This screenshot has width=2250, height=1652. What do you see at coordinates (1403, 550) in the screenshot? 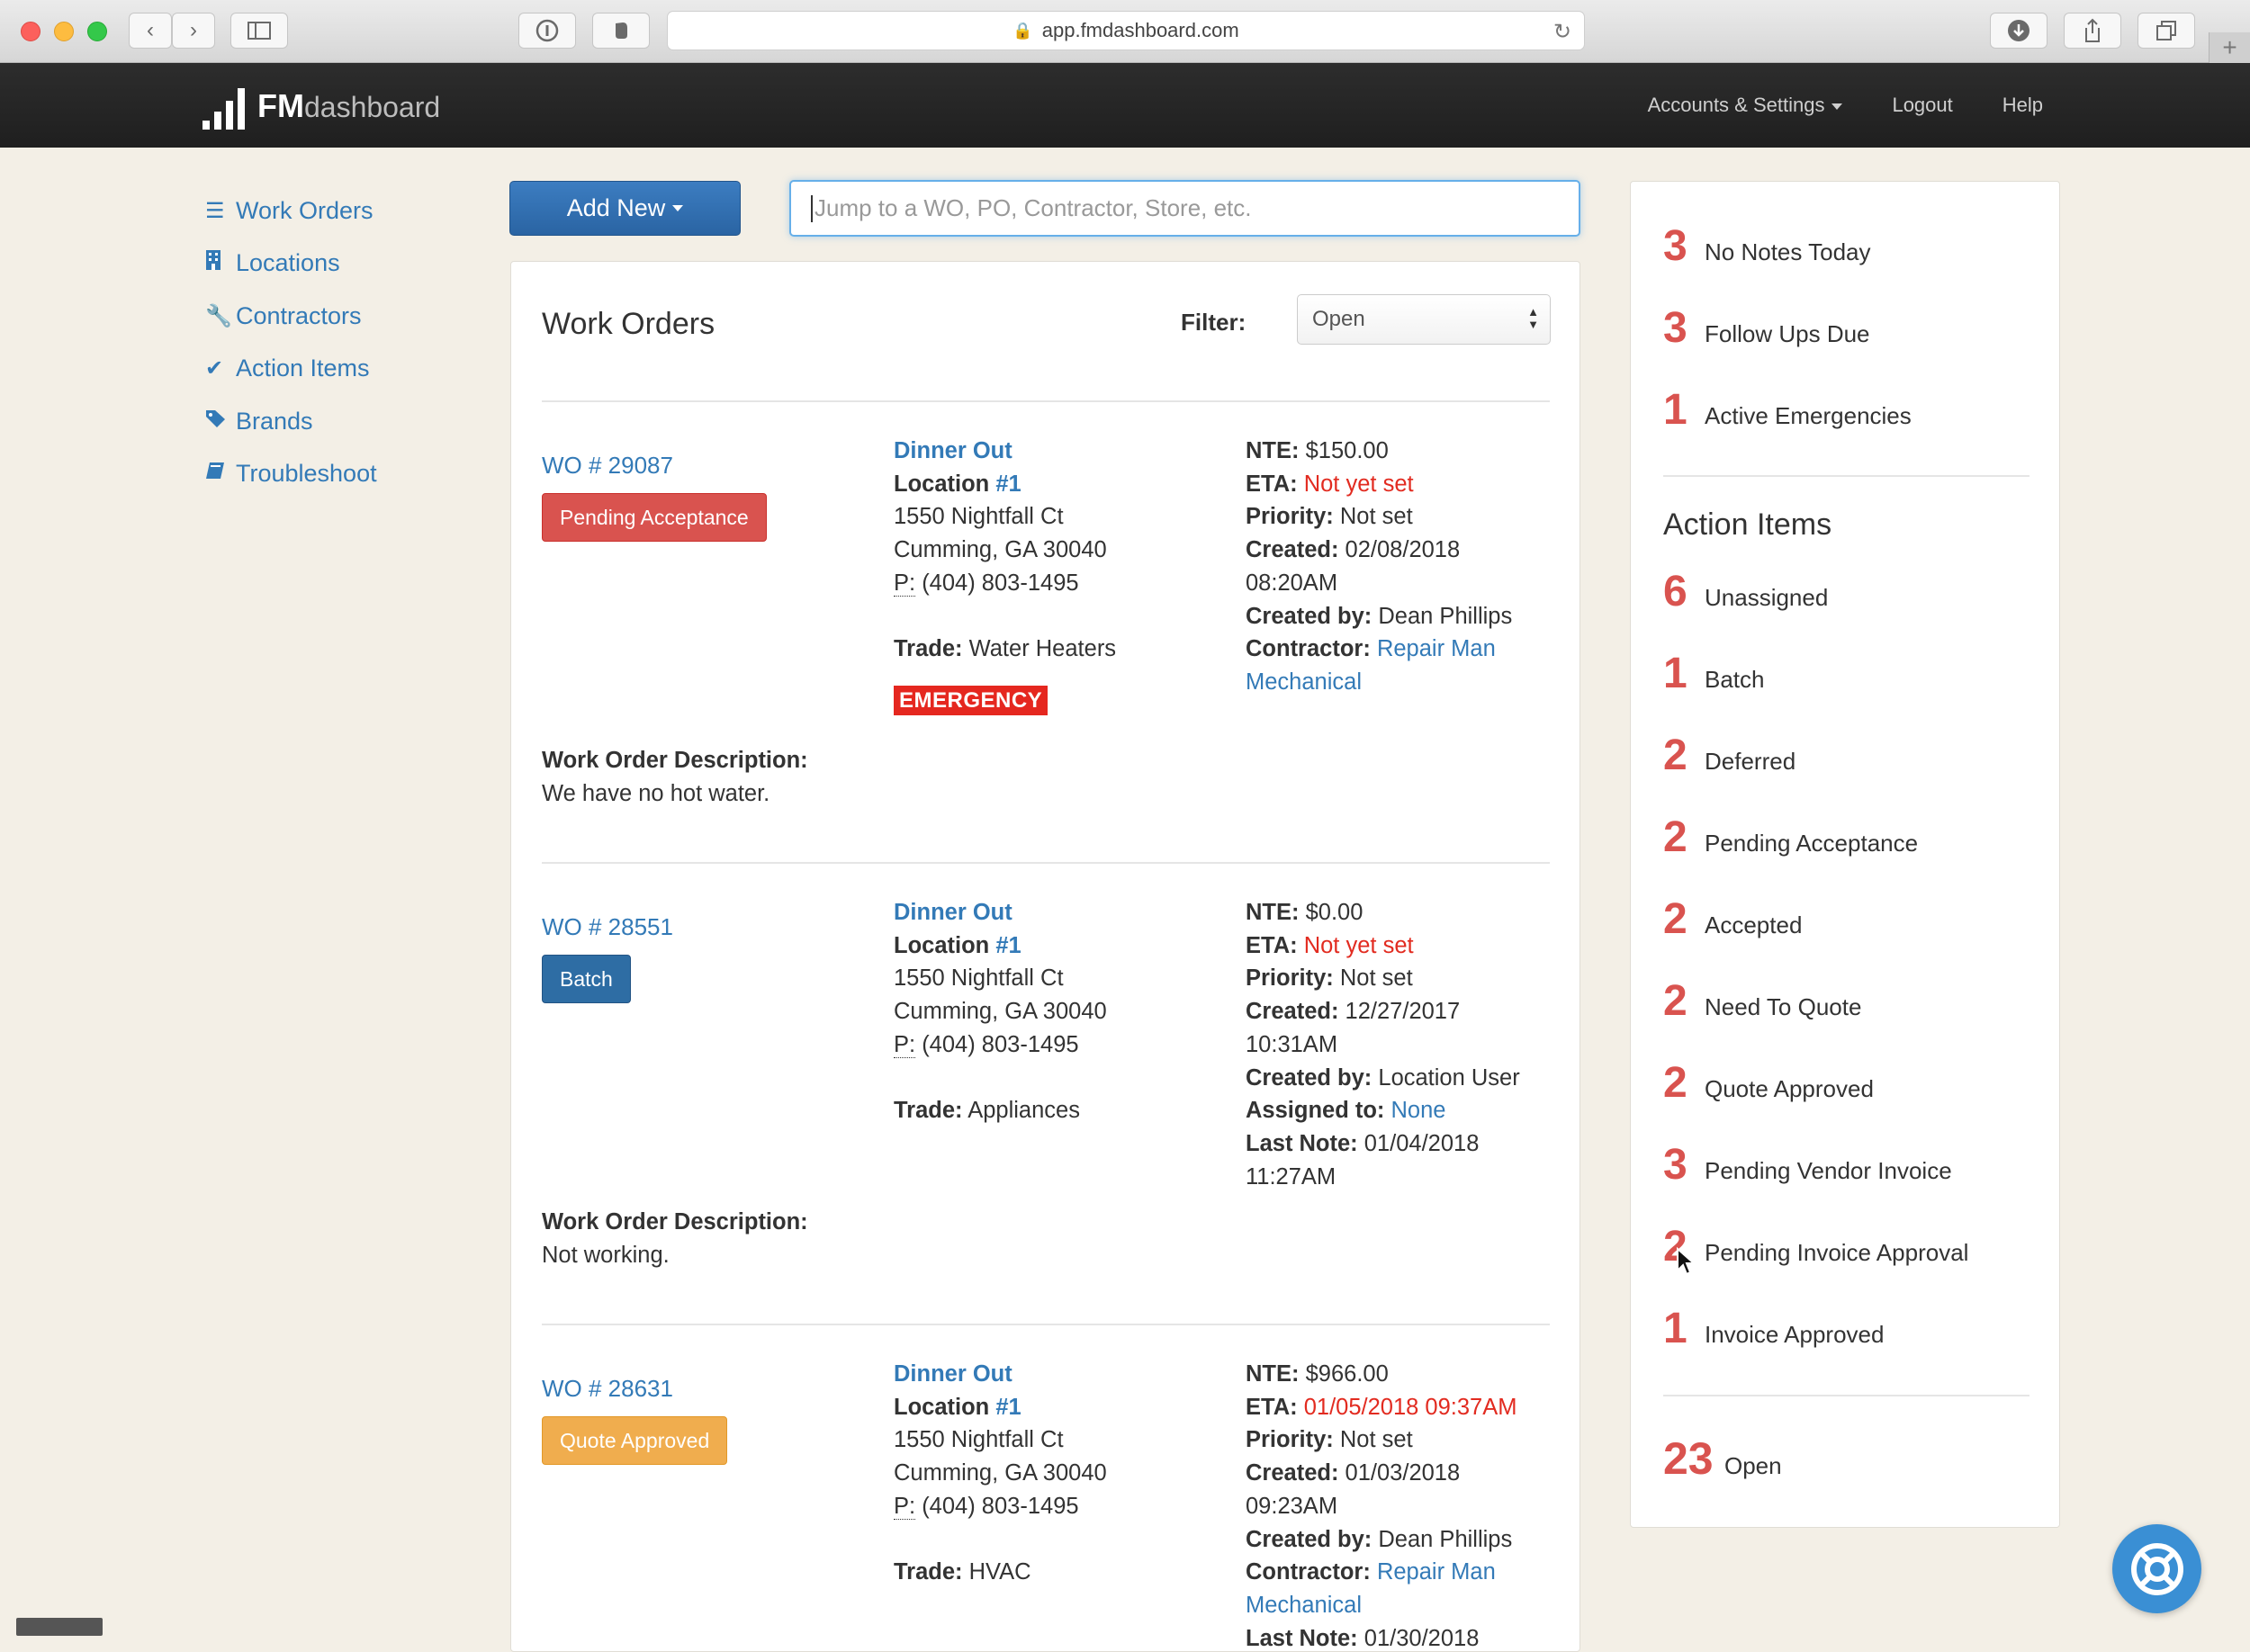
I see `created-date: 02/08/2018` at bounding box center [1403, 550].